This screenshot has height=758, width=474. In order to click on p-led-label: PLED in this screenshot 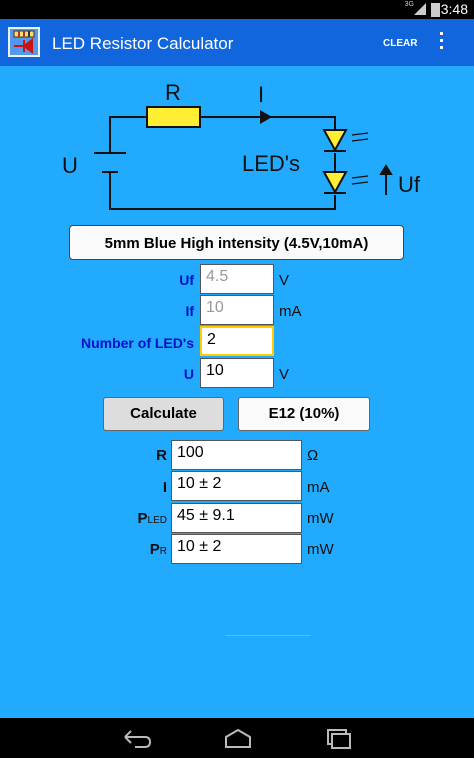, I will do `click(152, 518)`.